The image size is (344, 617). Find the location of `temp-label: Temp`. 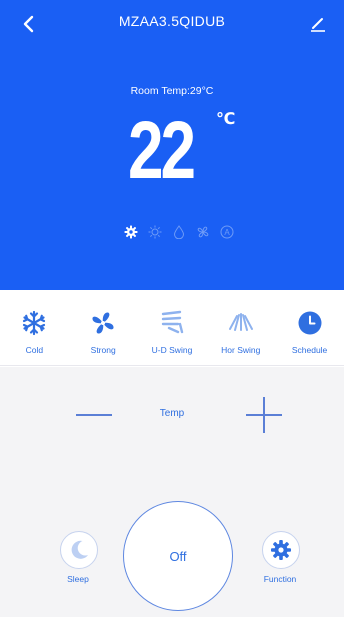

temp-label: Temp is located at coordinates (172, 413).